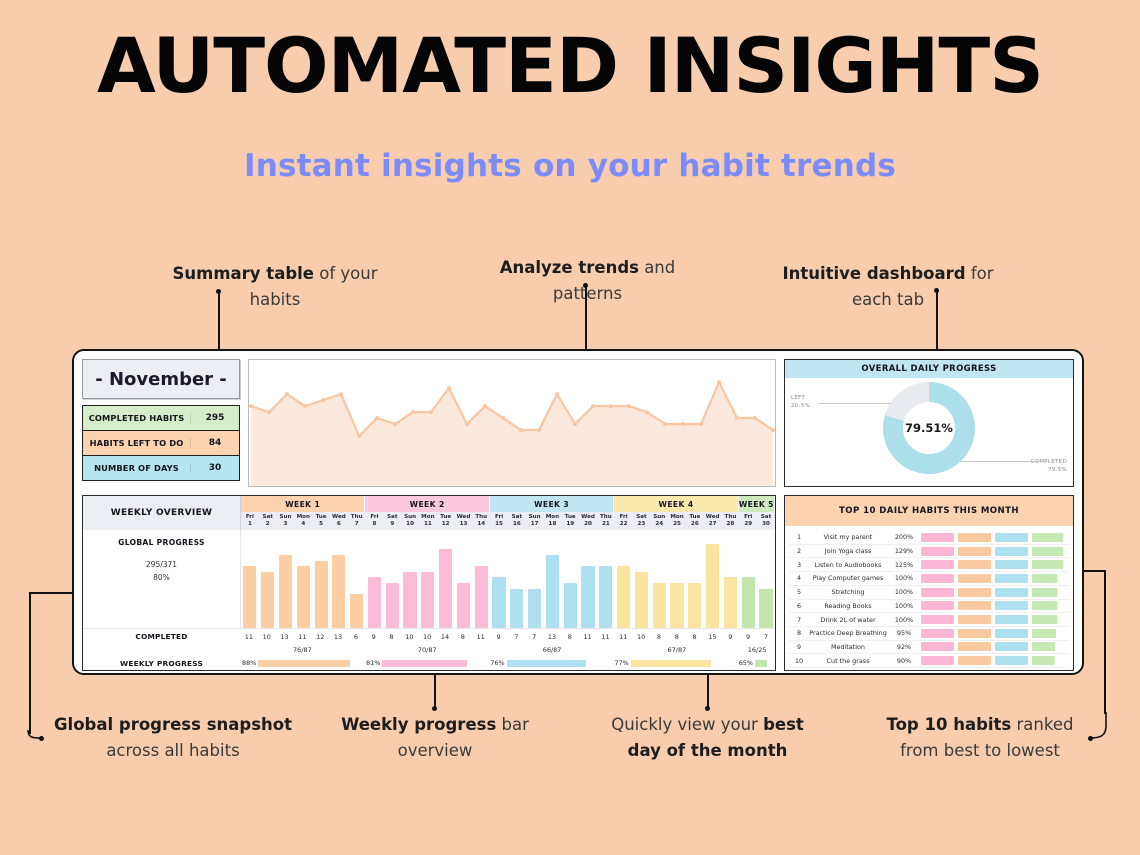  Describe the element at coordinates (285, 517) in the screenshot. I see `day-name: Sun` at that location.